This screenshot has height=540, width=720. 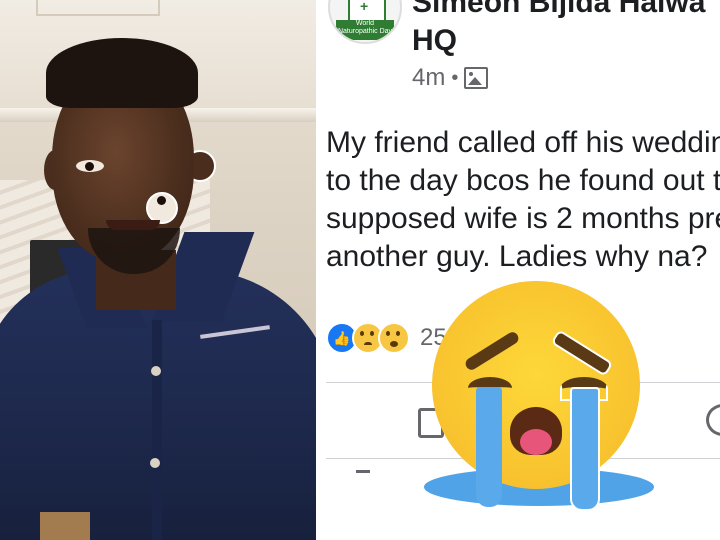 I want to click on photos-icon, so click(x=476, y=78).